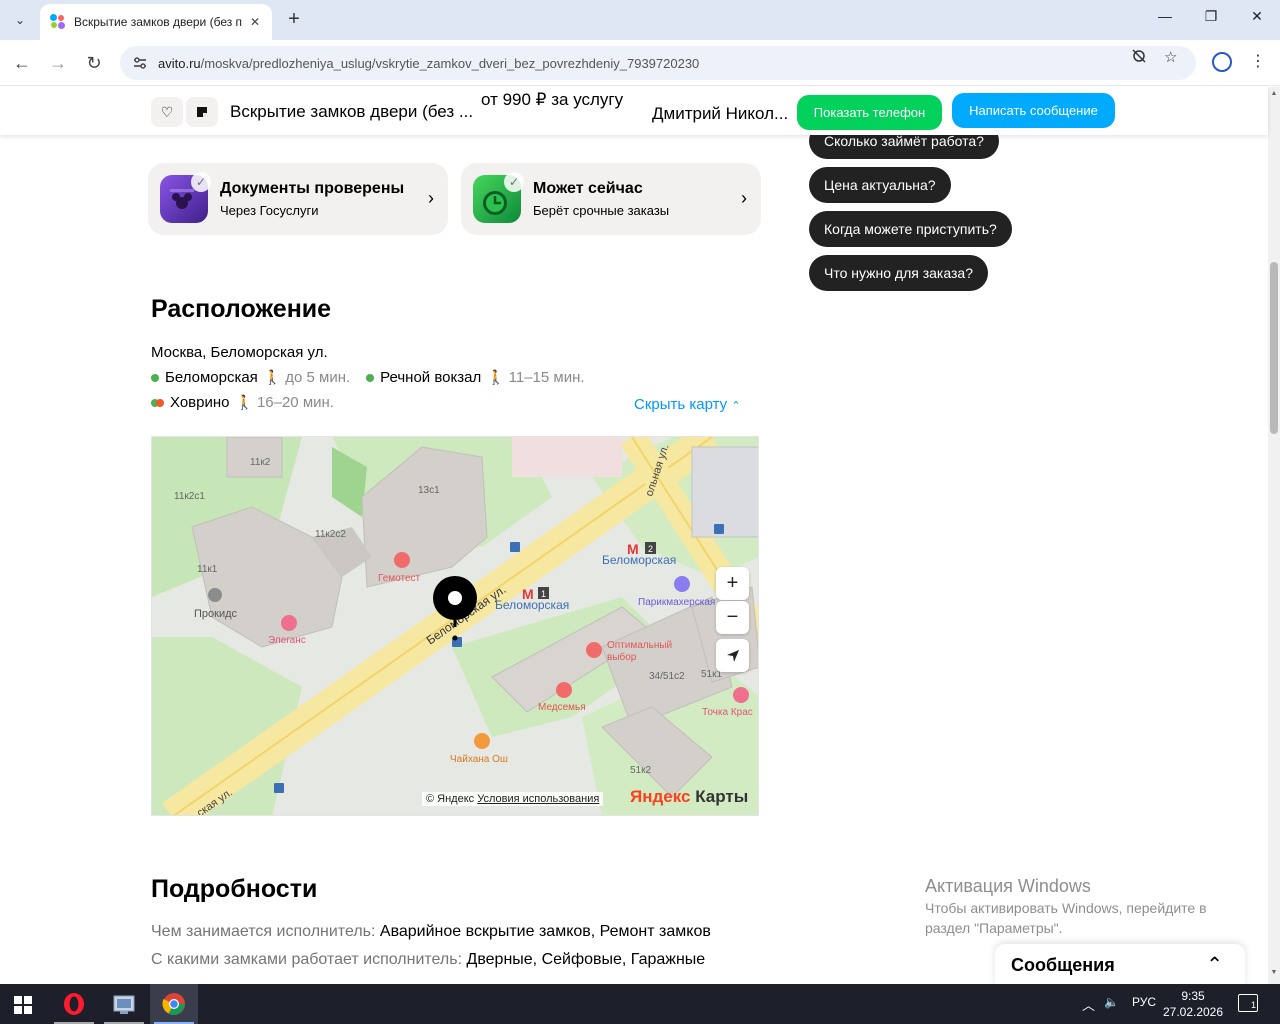  What do you see at coordinates (744, 198) in the screenshot?
I see `chevron-right-icon: ›` at bounding box center [744, 198].